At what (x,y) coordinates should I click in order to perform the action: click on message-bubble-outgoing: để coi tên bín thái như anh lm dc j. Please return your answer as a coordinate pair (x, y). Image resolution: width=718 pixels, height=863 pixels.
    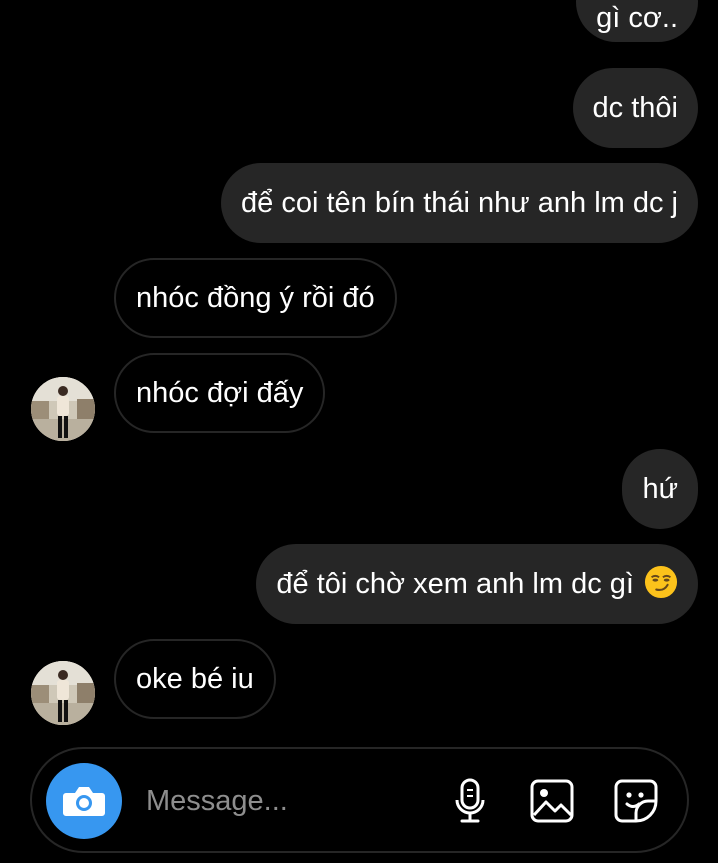
    Looking at the image, I should click on (459, 203).